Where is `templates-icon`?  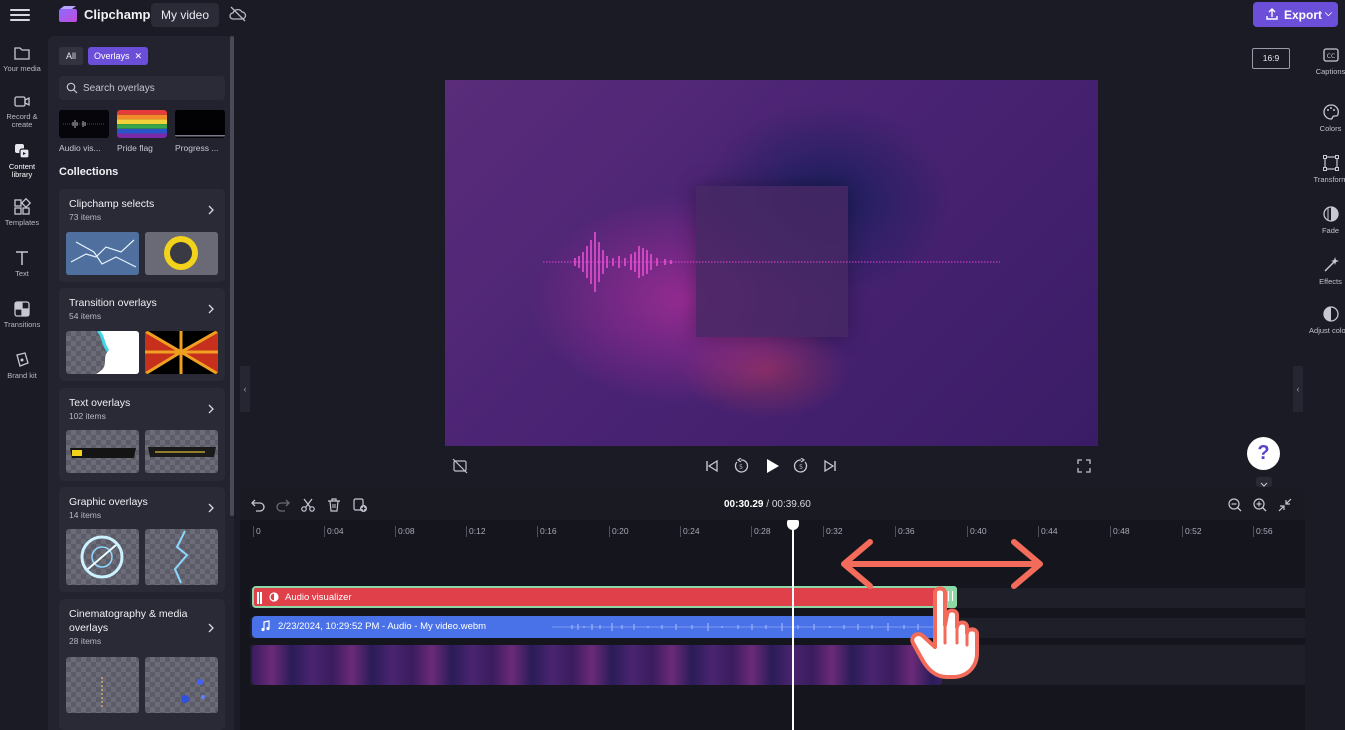
templates-icon is located at coordinates (22, 206).